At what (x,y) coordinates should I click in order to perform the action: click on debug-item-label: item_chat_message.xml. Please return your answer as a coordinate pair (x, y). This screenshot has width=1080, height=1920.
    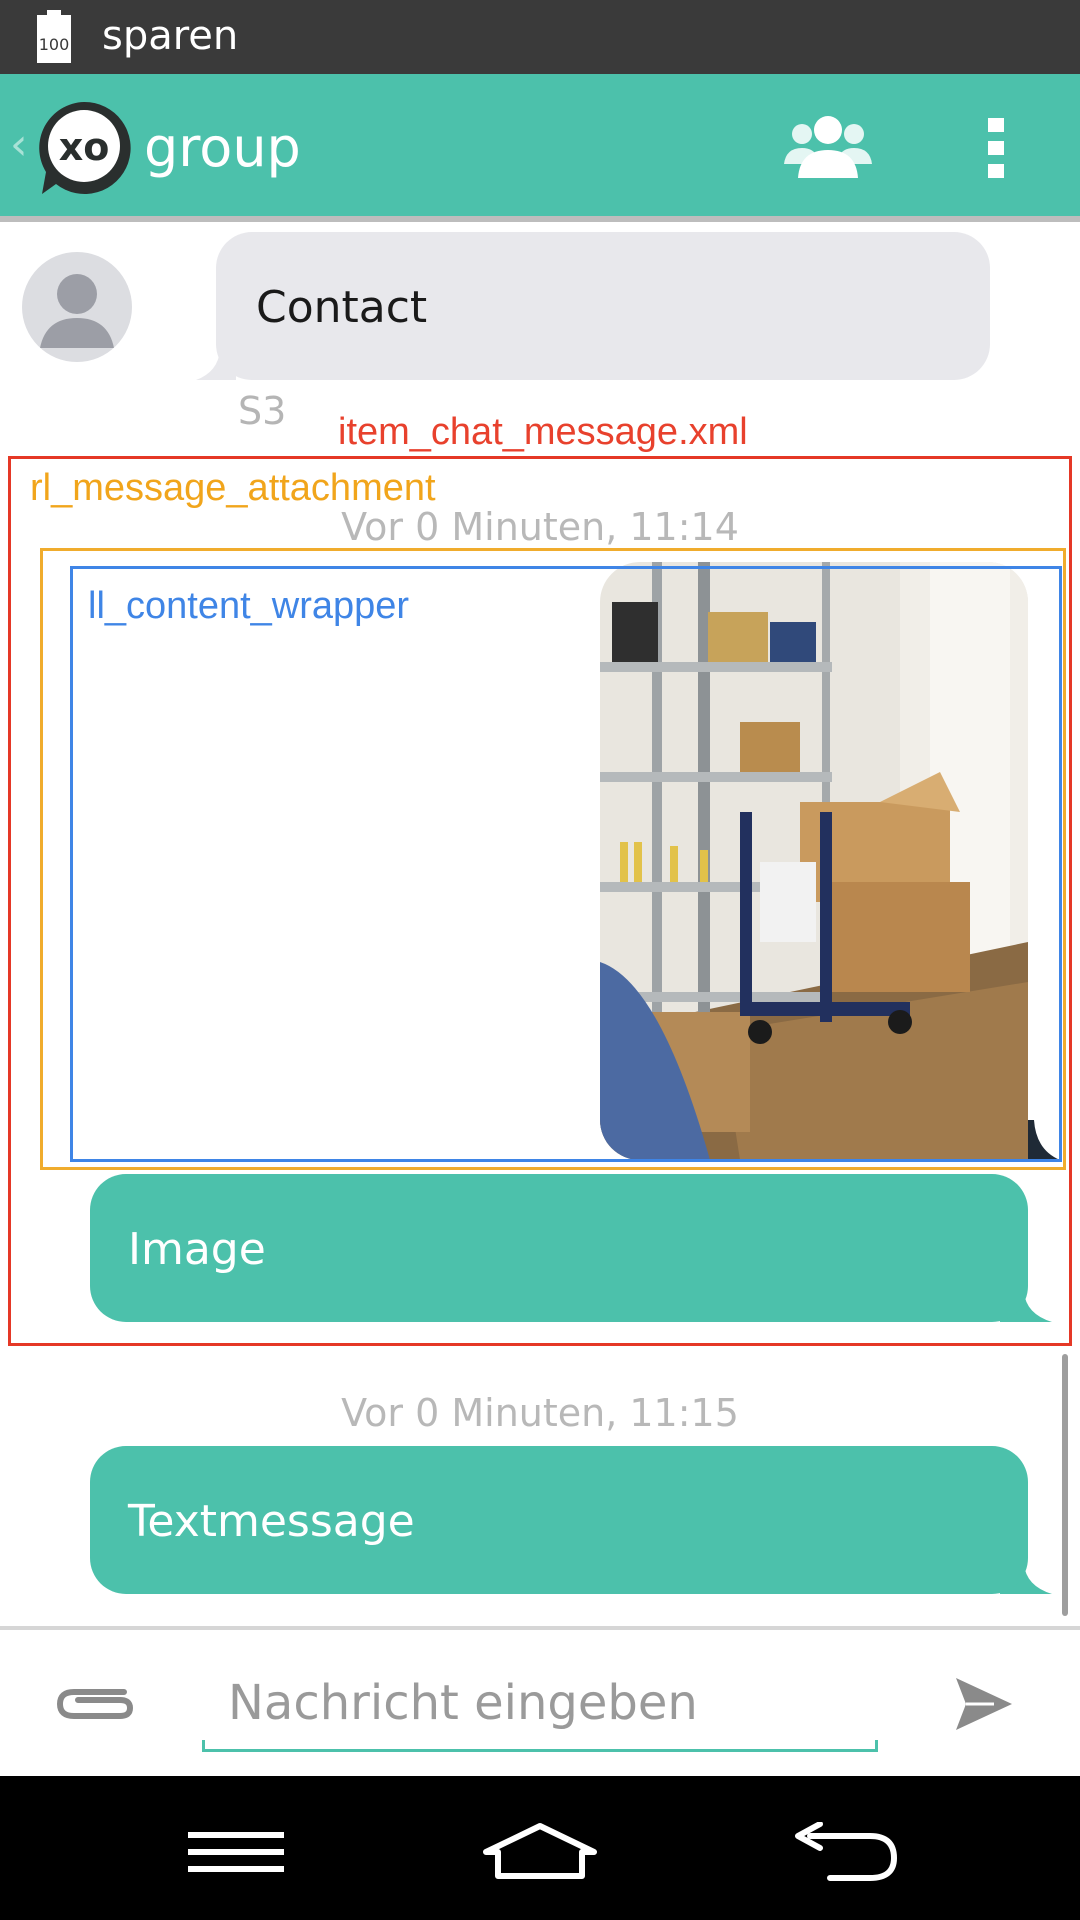
    Looking at the image, I should click on (543, 432).